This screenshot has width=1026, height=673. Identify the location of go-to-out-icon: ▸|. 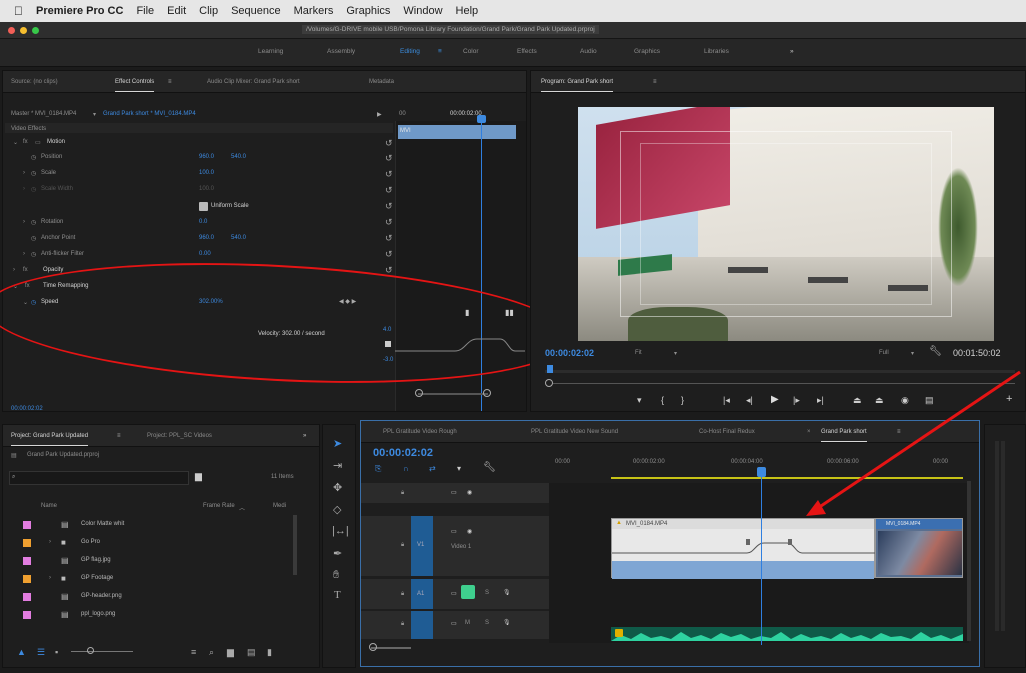
(820, 400).